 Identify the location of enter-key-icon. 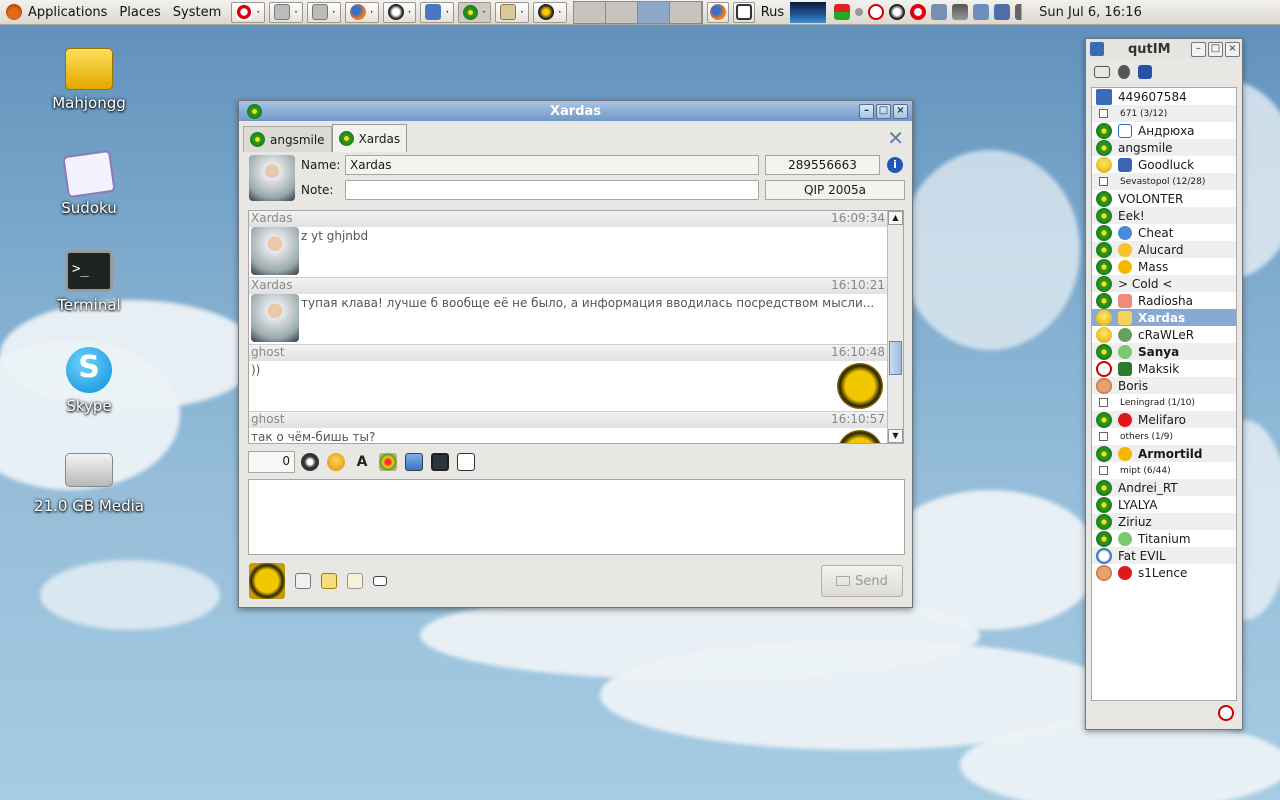
(303, 581).